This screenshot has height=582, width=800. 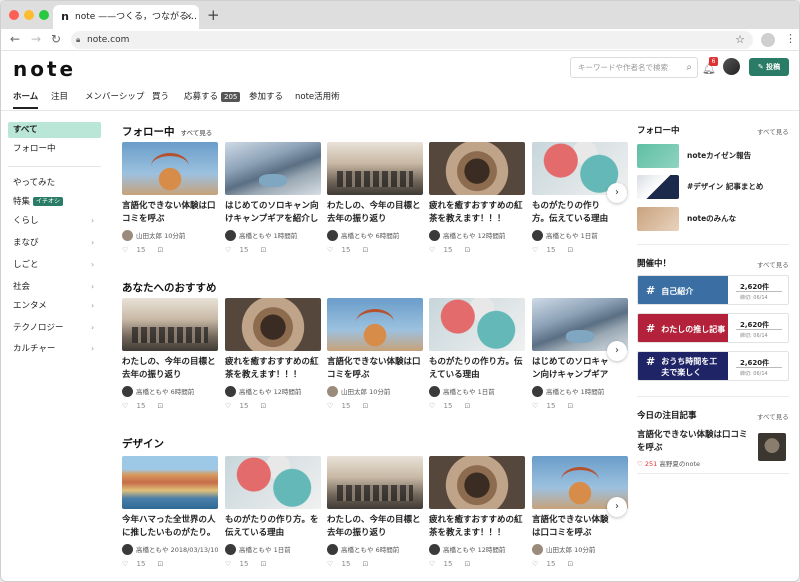 What do you see at coordinates (740, 40) in the screenshot?
I see `bookmark-star-icon: ☆` at bounding box center [740, 40].